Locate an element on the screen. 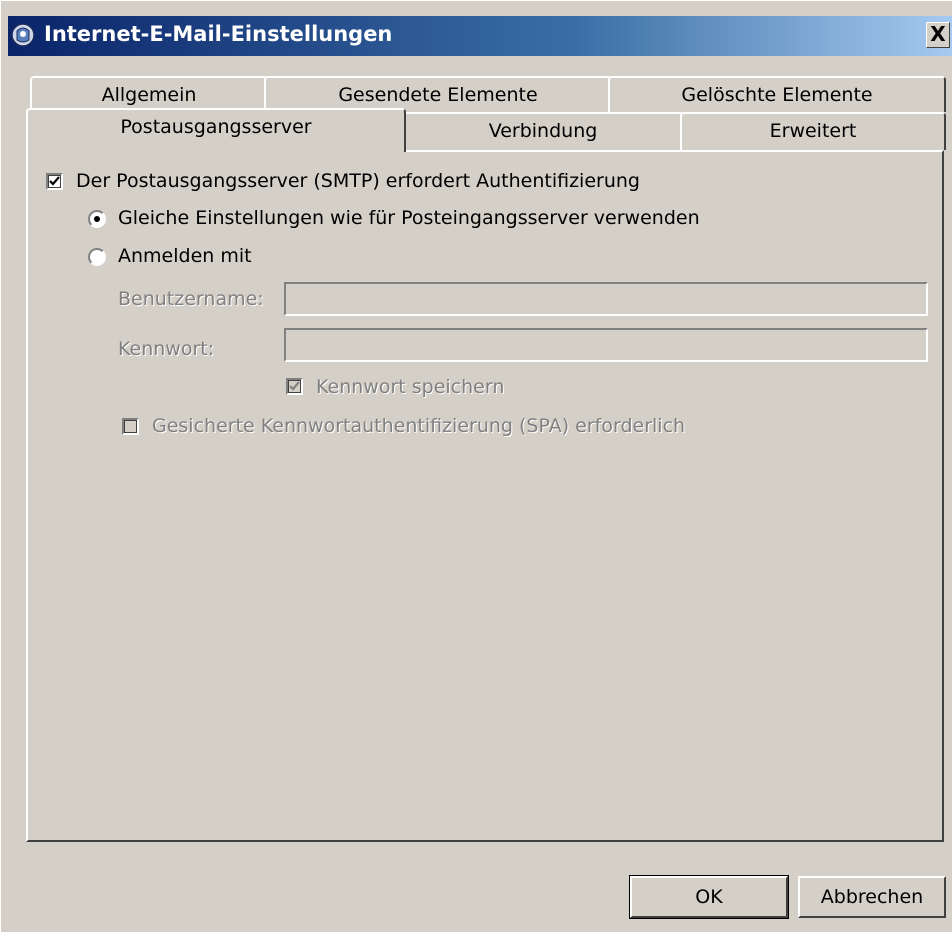  spa-checkbox is located at coordinates (130, 426).